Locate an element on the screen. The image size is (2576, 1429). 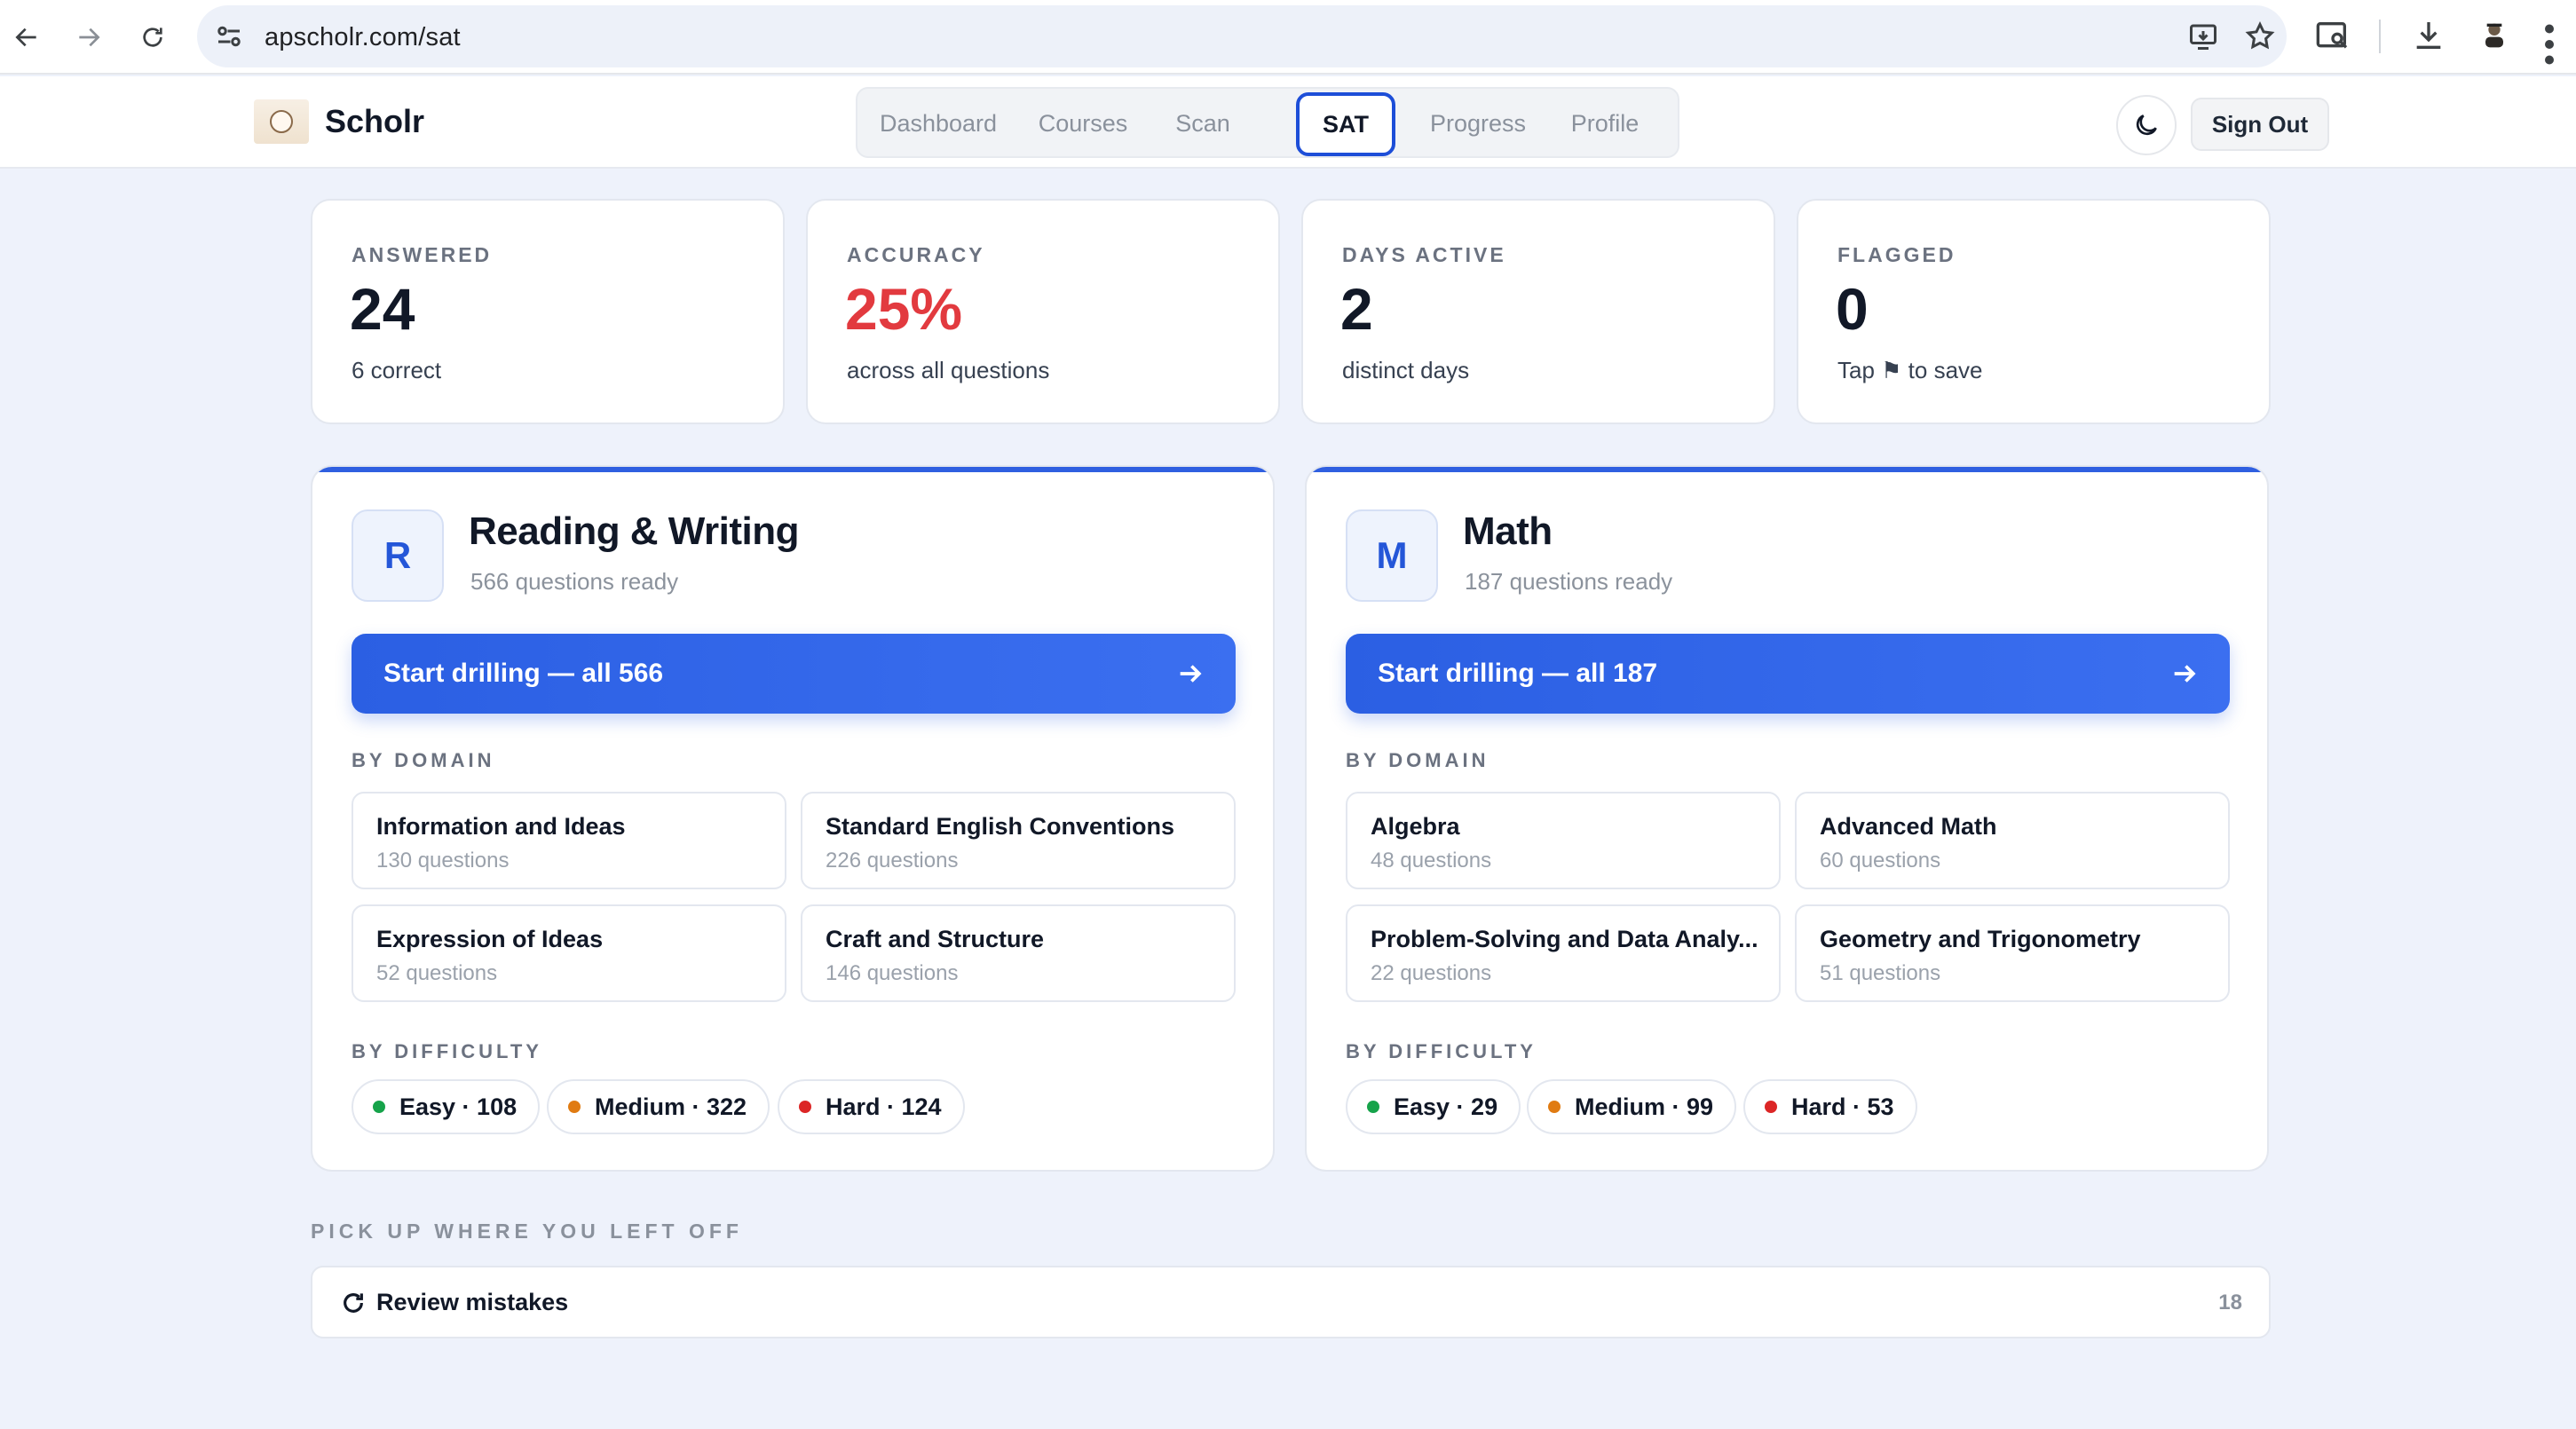
subject-subtitle: 187 questions ready is located at coordinates (1569, 581).